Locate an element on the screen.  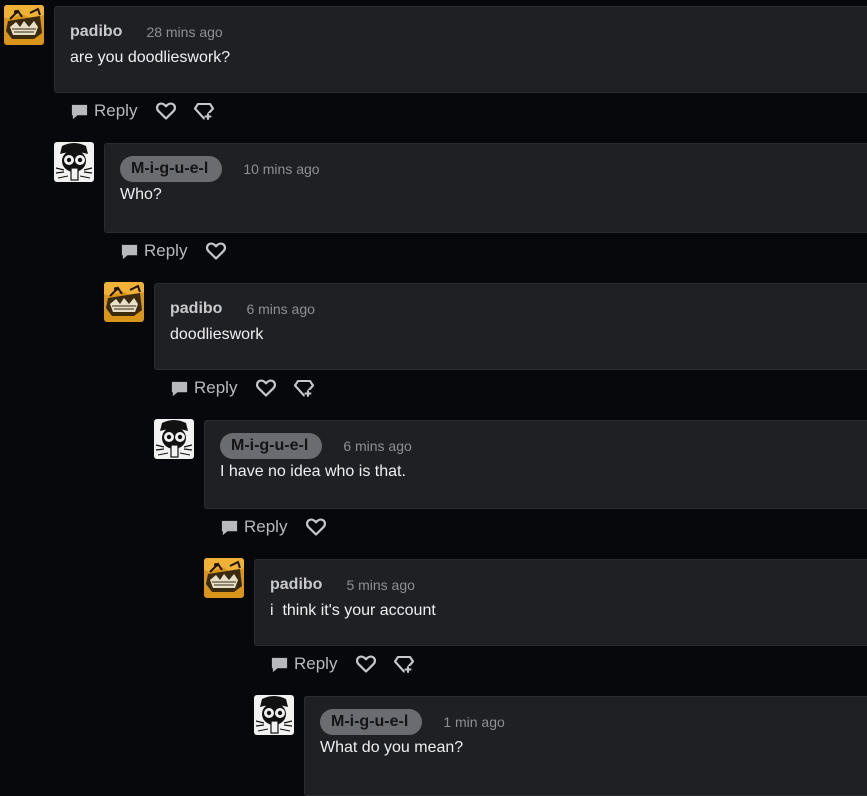
comment-bubble: M-i-g-u-e-l 10 mins ago Who? is located at coordinates (485, 188).